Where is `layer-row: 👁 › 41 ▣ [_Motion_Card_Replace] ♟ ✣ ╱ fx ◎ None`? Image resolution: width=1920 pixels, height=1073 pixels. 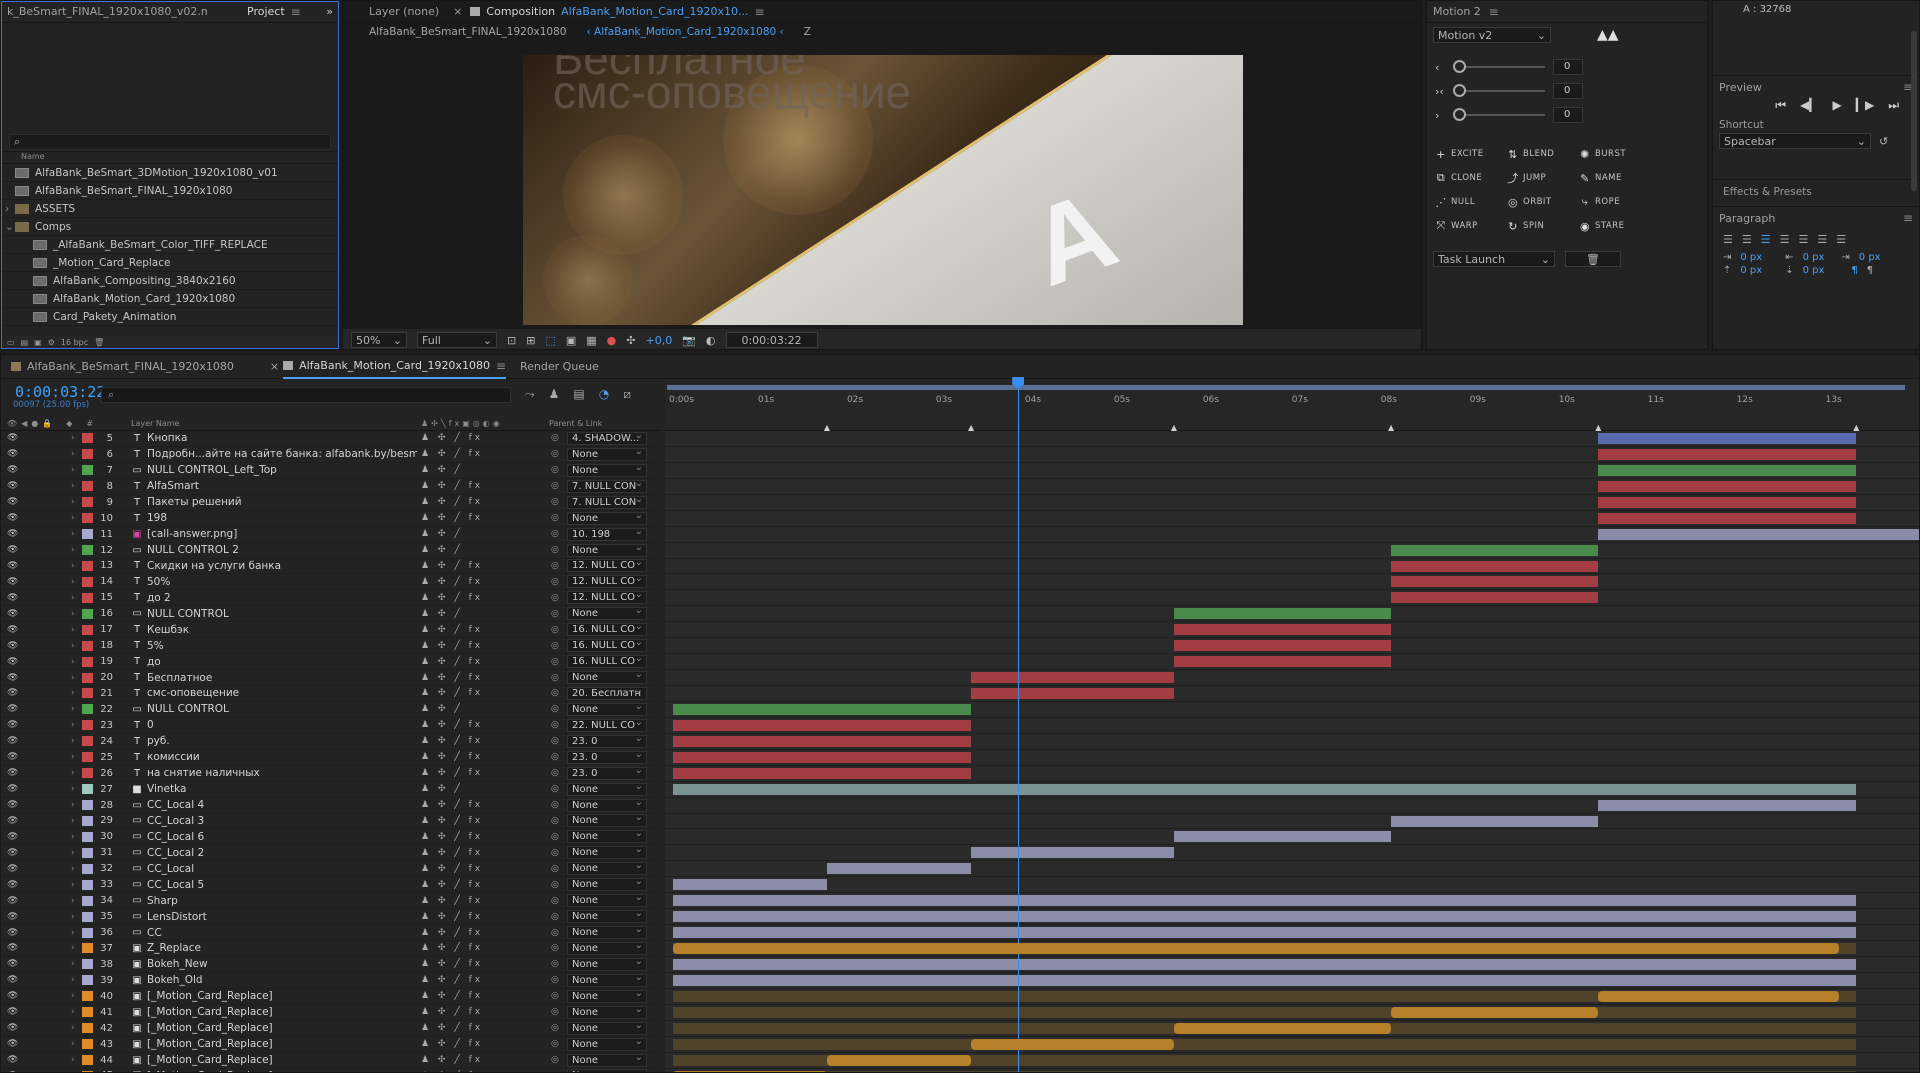
layer-row: 👁 › 41 ▣ [_Motion_Card_Replace] ♟ ✣ ╱ fx ◎ None is located at coordinates (331, 1013).